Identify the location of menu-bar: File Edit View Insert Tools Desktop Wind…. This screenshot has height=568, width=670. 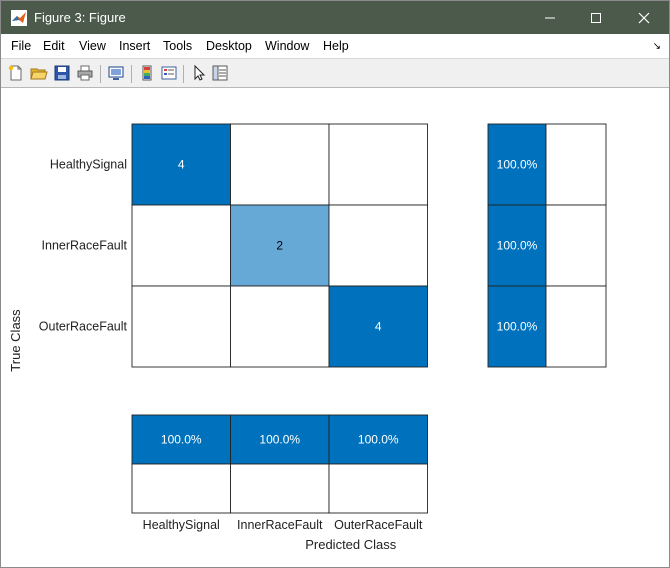
(335, 46).